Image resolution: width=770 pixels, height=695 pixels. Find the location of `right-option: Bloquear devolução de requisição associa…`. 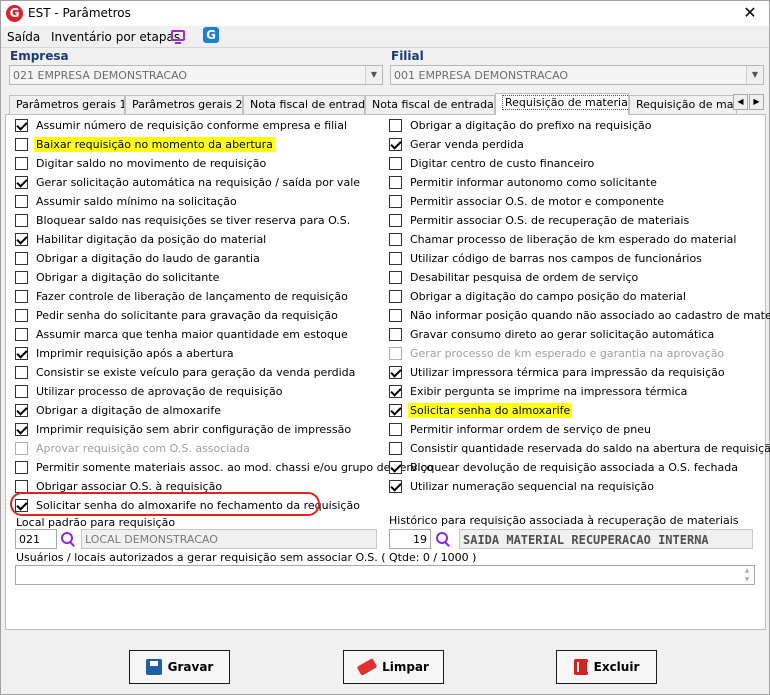

right-option: Bloquear devolução de requisição associa… is located at coordinates (564, 467).